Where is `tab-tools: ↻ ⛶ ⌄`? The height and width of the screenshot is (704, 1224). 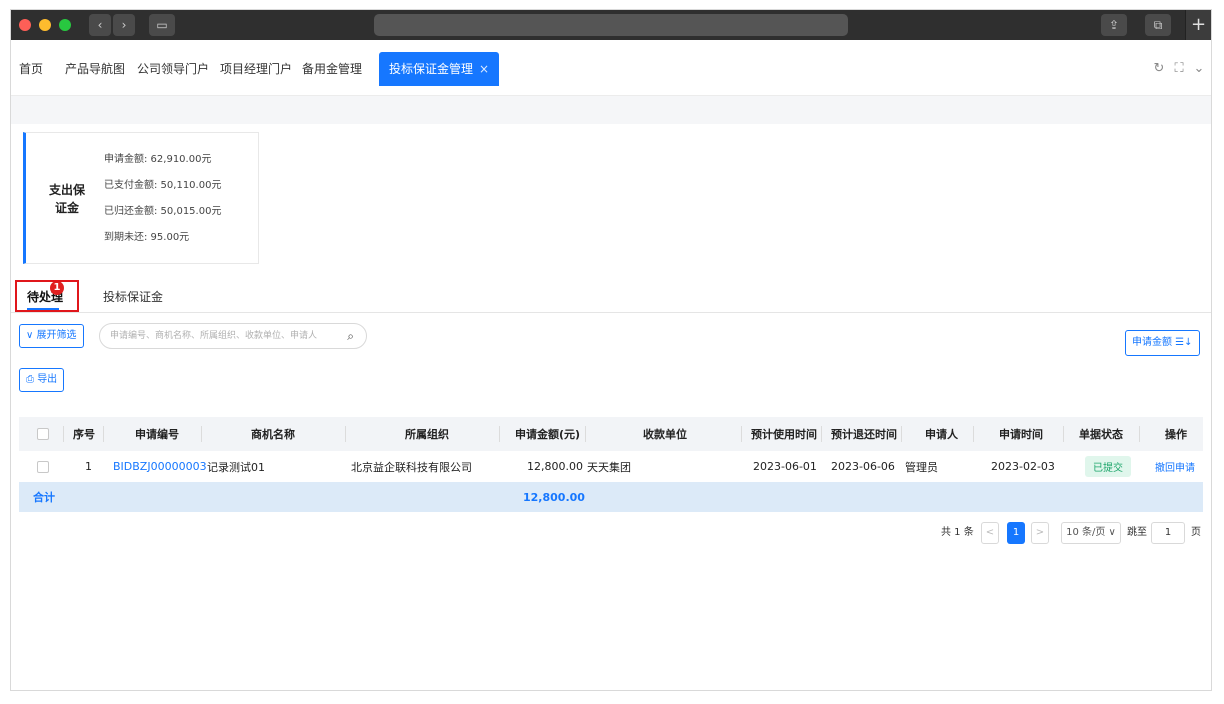
tab-tools: ↻ ⛶ ⌄ is located at coordinates (1179, 69).